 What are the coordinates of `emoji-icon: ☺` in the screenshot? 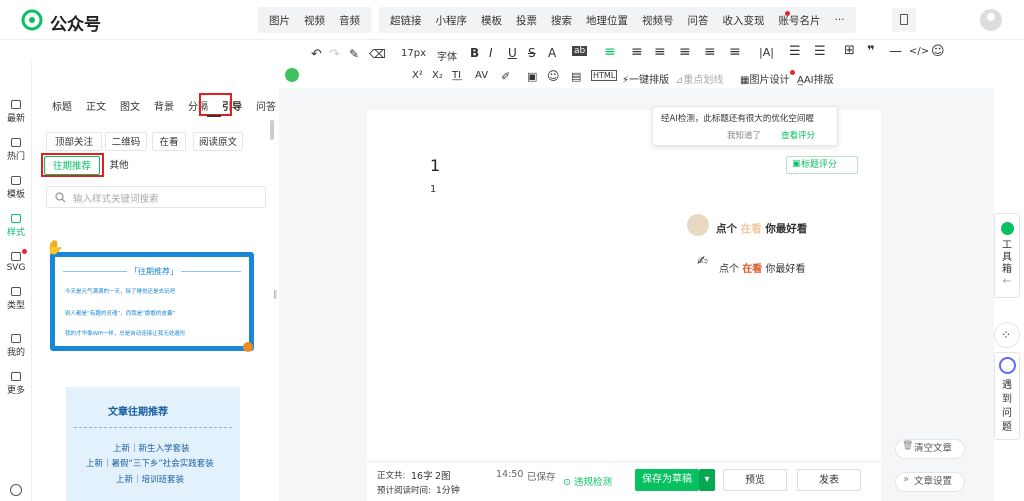 It's located at (938, 51).